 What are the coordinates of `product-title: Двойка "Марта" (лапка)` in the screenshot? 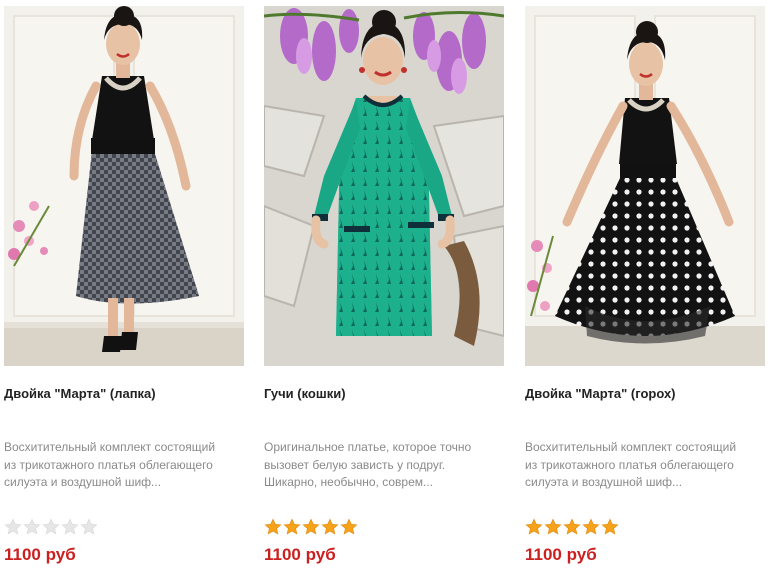 It's located at (124, 394).